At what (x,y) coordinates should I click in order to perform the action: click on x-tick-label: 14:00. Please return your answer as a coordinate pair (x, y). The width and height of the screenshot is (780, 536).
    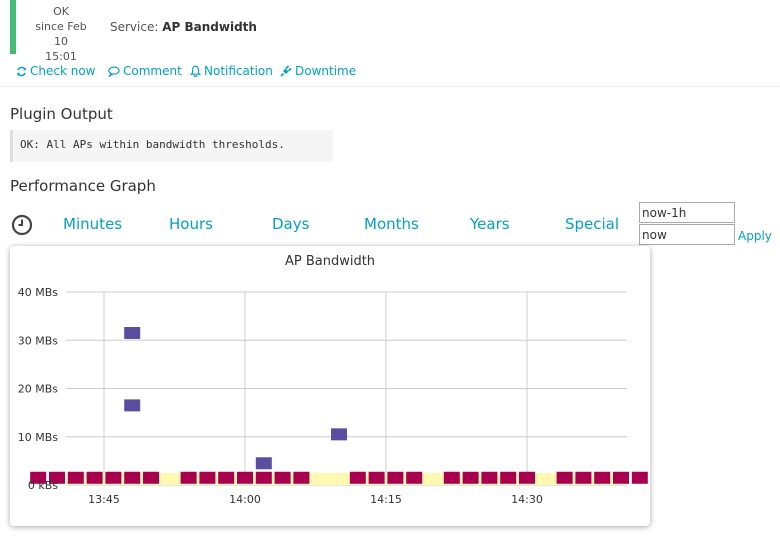
    Looking at the image, I should click on (245, 499).